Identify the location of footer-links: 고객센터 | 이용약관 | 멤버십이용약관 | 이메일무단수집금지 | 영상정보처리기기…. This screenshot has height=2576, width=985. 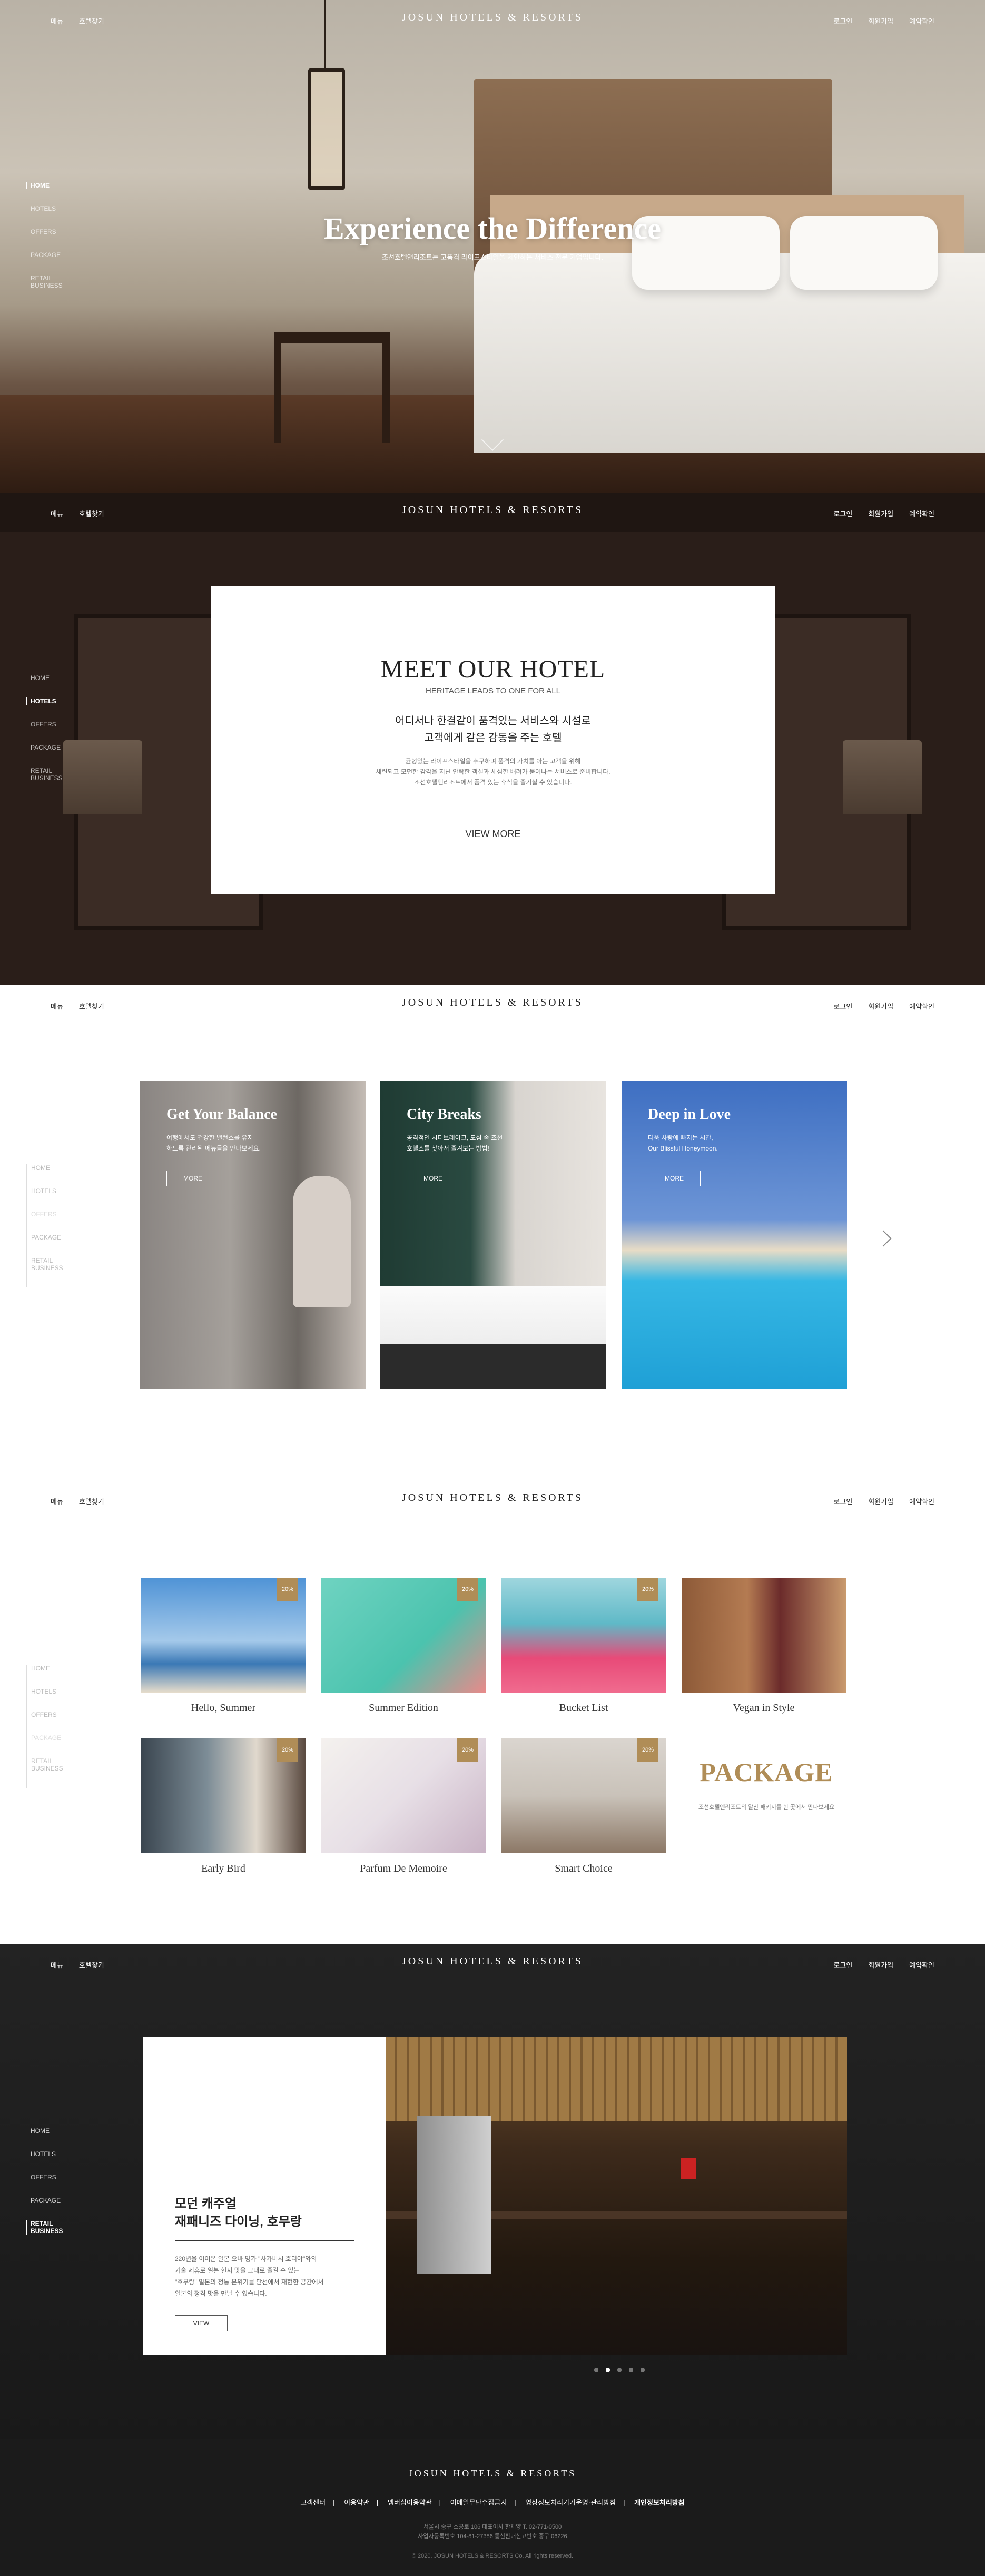
(492, 2502).